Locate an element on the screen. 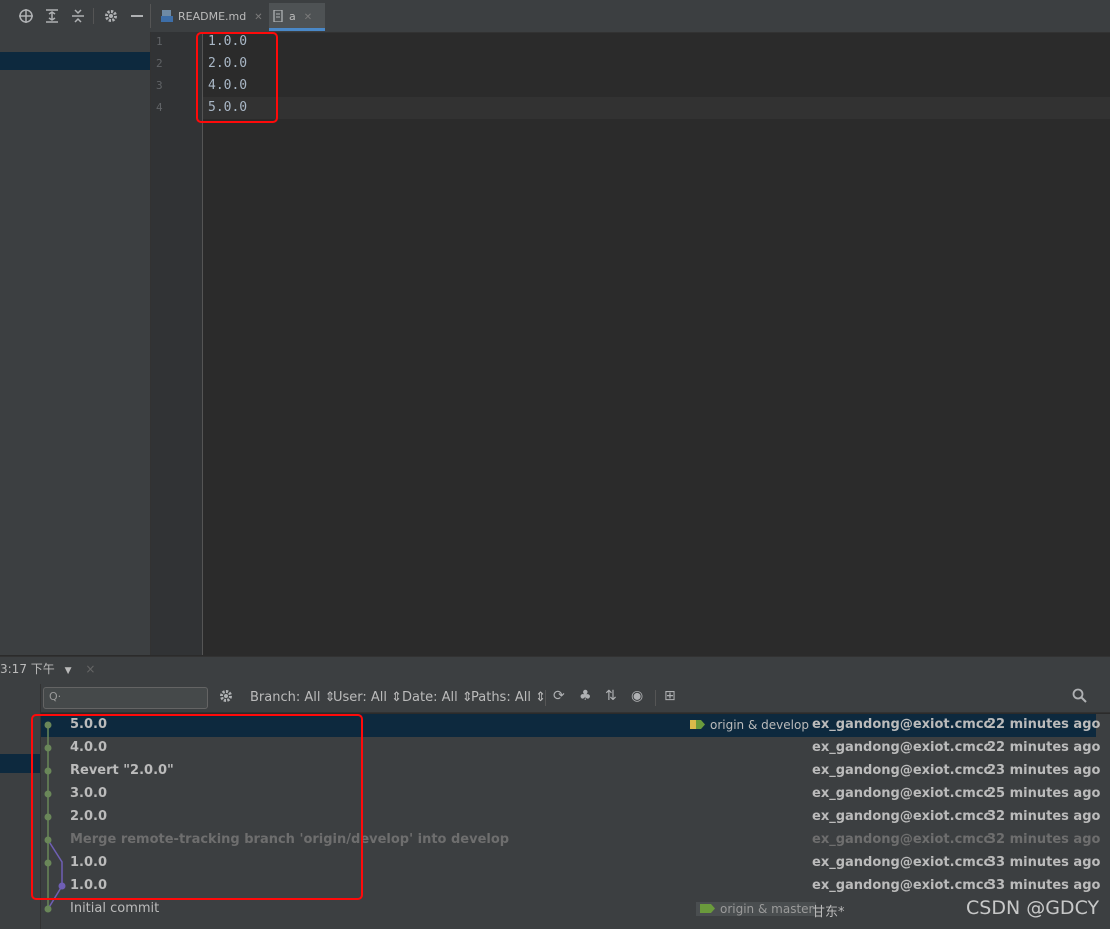 Image resolution: width=1110 pixels, height=929 pixels. paths-filter: Paths: All ⇕ is located at coordinates (508, 697).